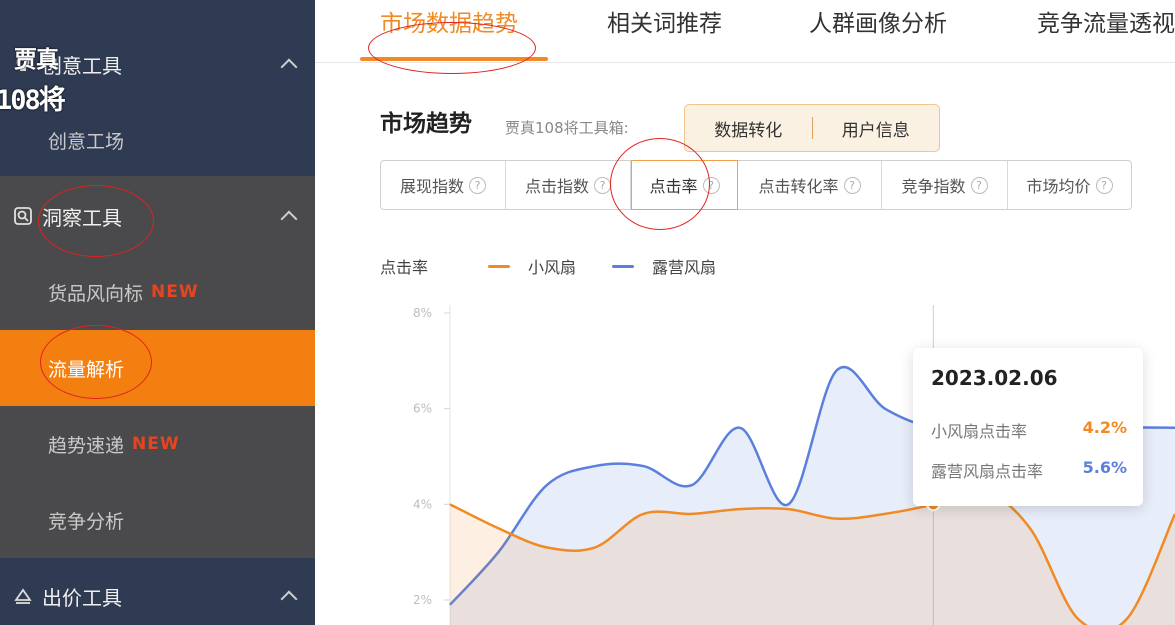  Describe the element at coordinates (23, 596) in the screenshot. I see `bid-icon` at that location.